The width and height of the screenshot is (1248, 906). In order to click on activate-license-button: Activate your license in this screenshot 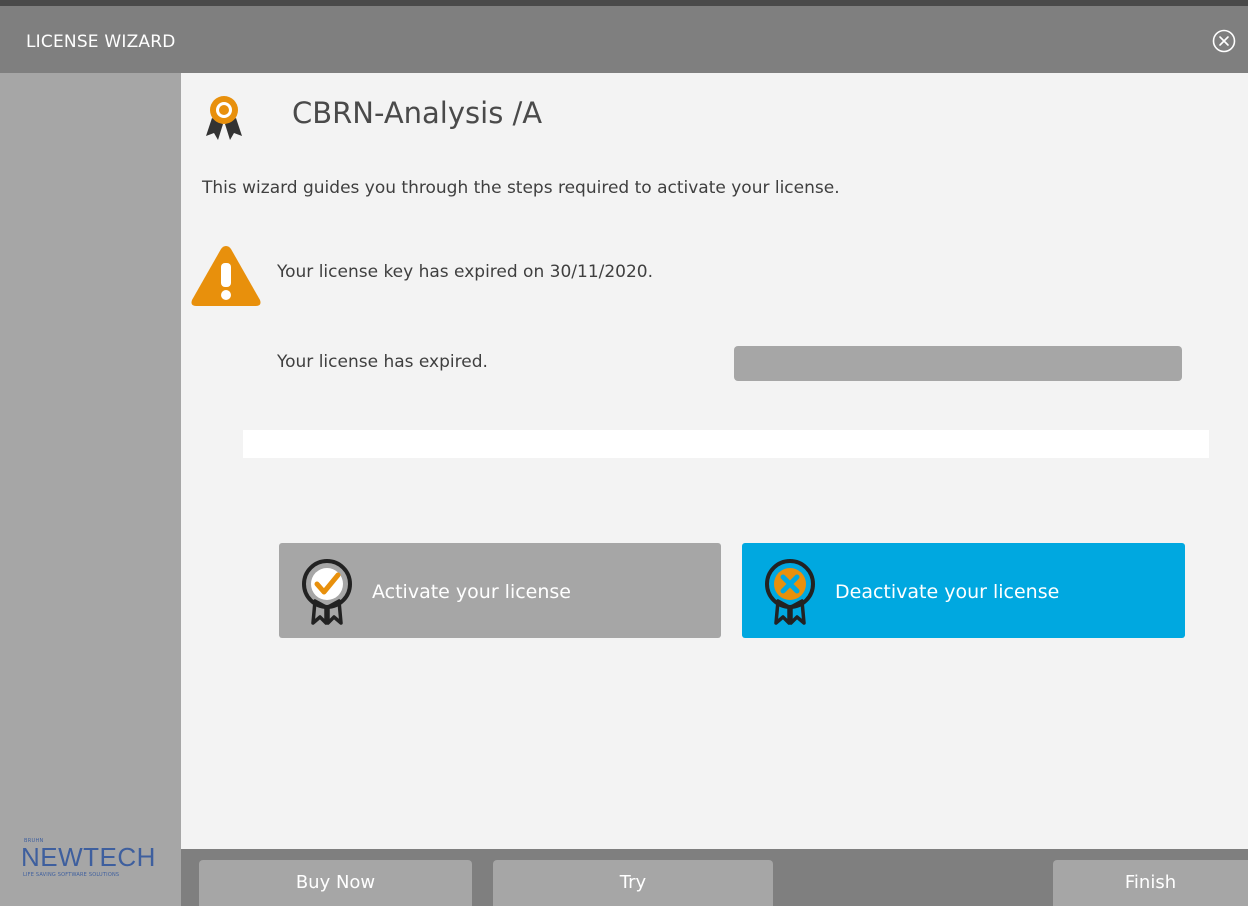, I will do `click(500, 590)`.